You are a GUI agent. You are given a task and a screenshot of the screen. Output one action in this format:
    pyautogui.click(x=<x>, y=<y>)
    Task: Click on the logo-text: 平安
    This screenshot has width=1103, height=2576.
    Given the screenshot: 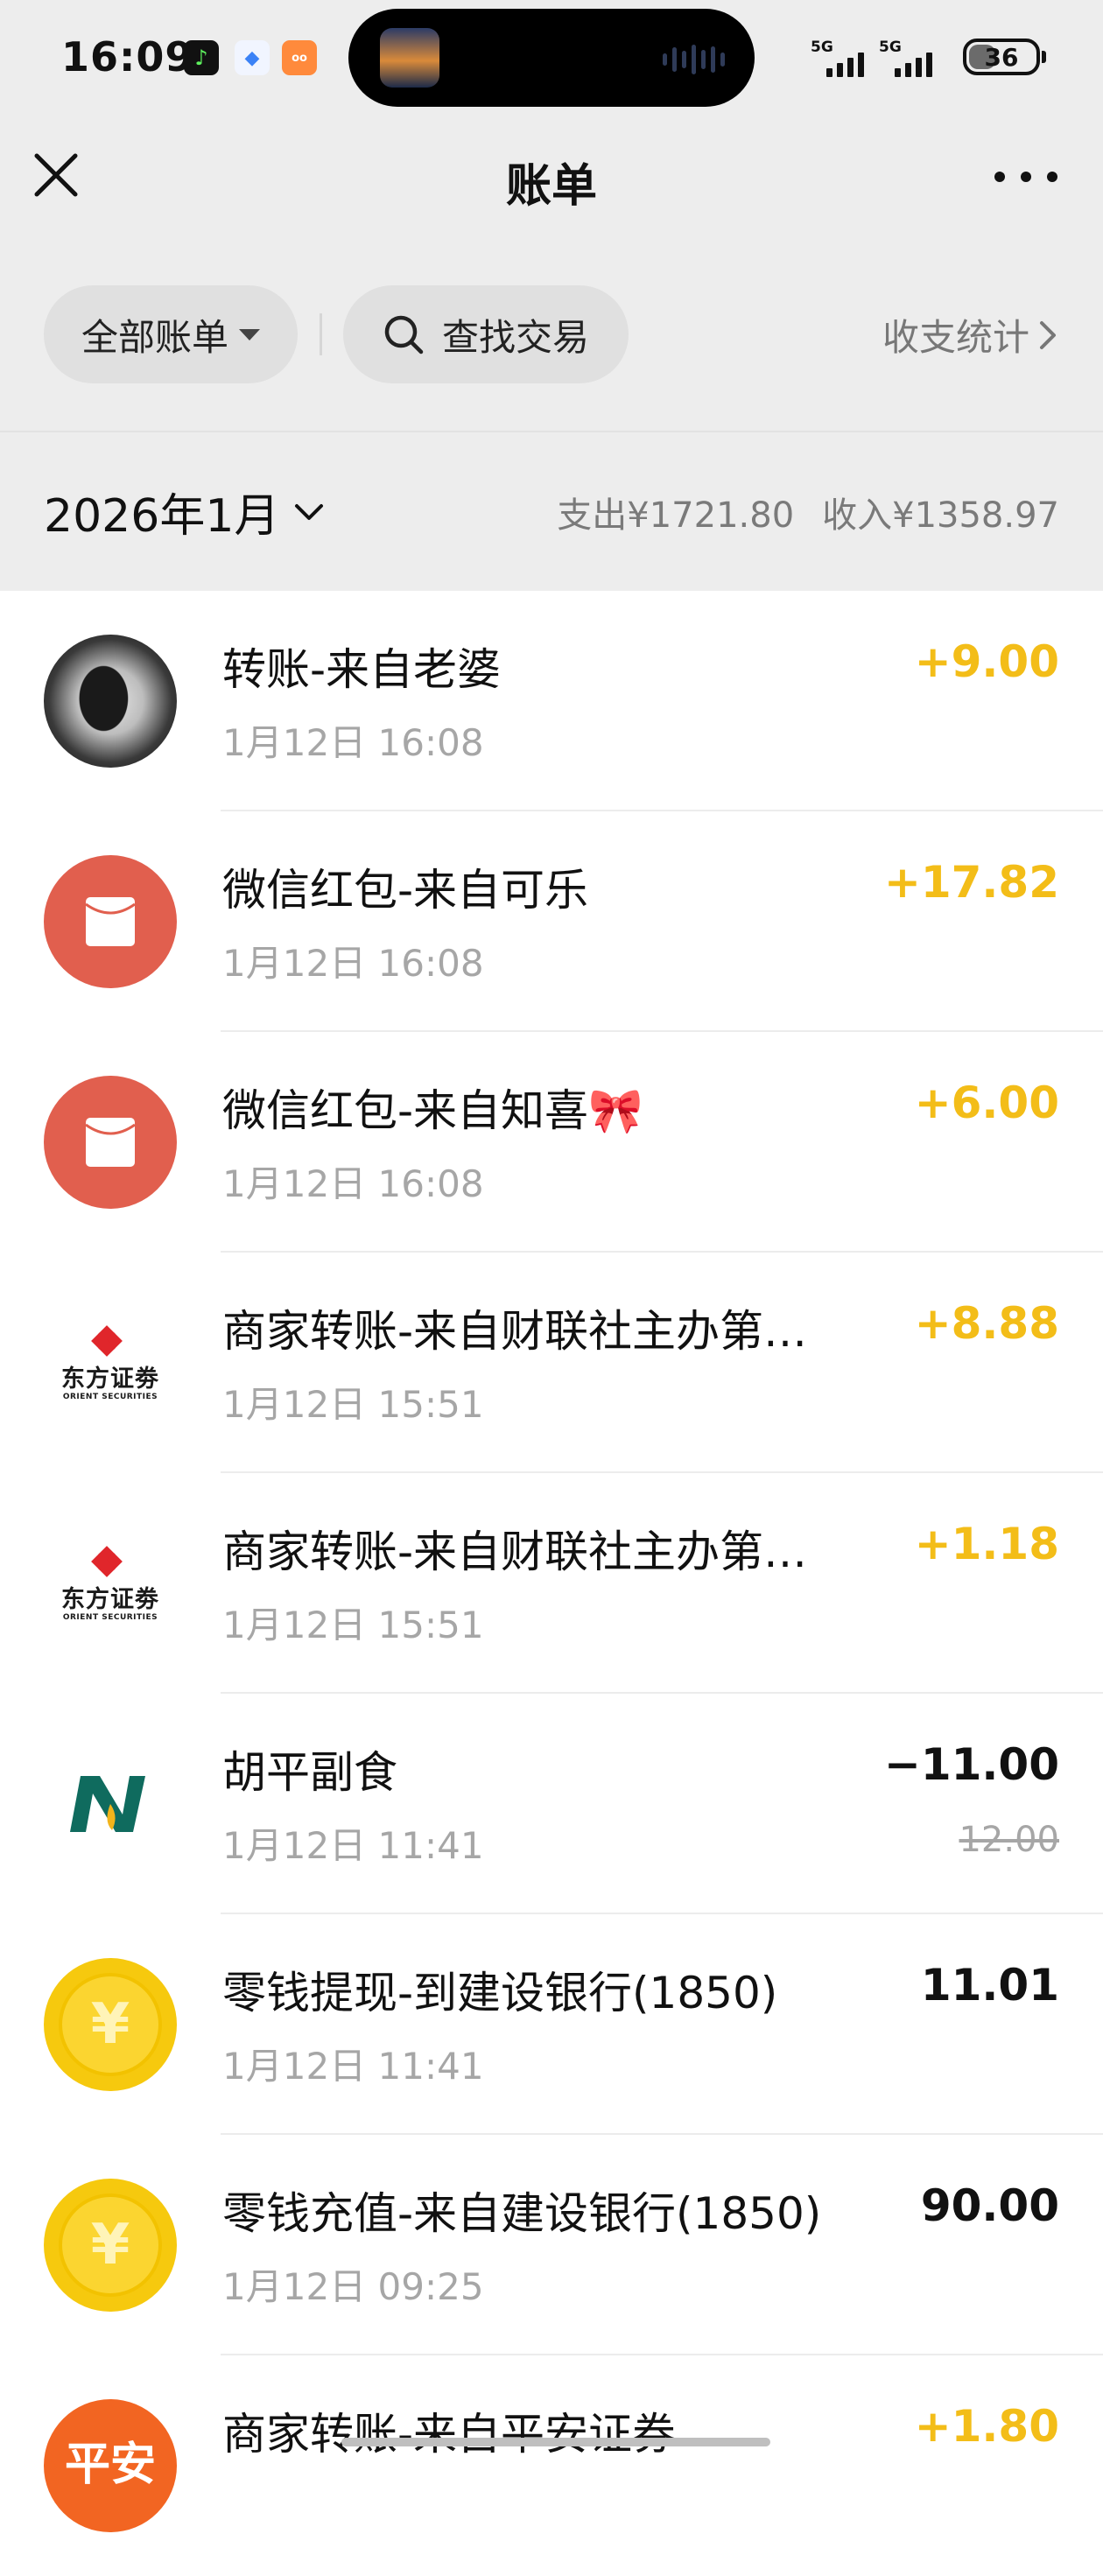 What is the action you would take?
    pyautogui.click(x=110, y=2465)
    